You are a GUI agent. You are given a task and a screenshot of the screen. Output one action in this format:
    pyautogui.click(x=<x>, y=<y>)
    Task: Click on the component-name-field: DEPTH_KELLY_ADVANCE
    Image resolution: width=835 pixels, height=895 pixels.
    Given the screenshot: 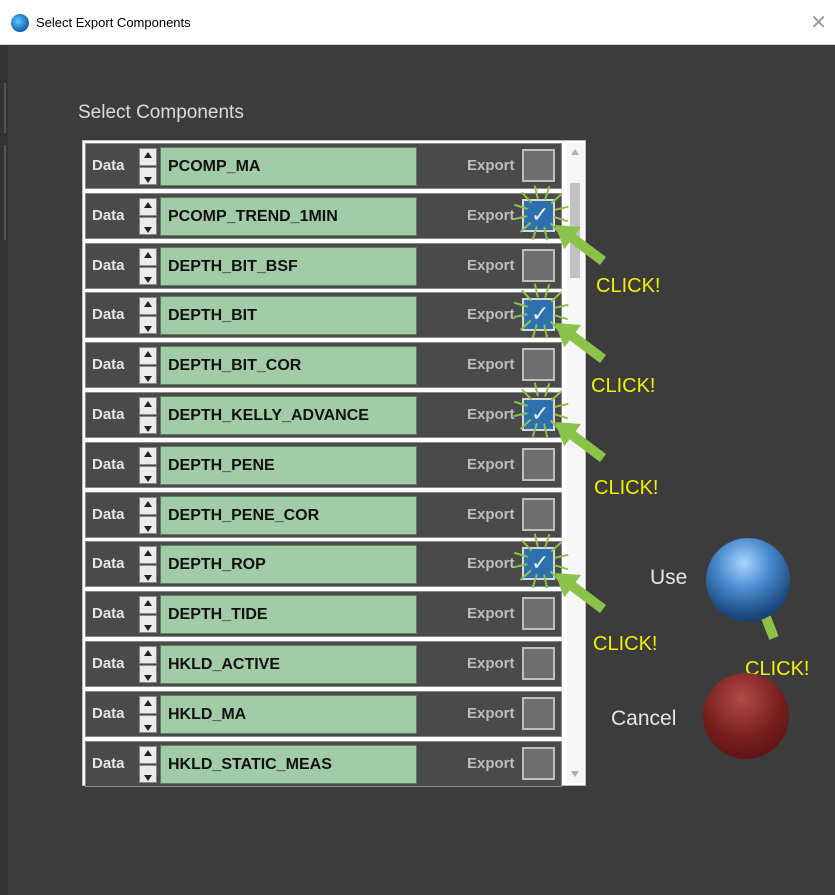 What is the action you would take?
    pyautogui.click(x=288, y=415)
    